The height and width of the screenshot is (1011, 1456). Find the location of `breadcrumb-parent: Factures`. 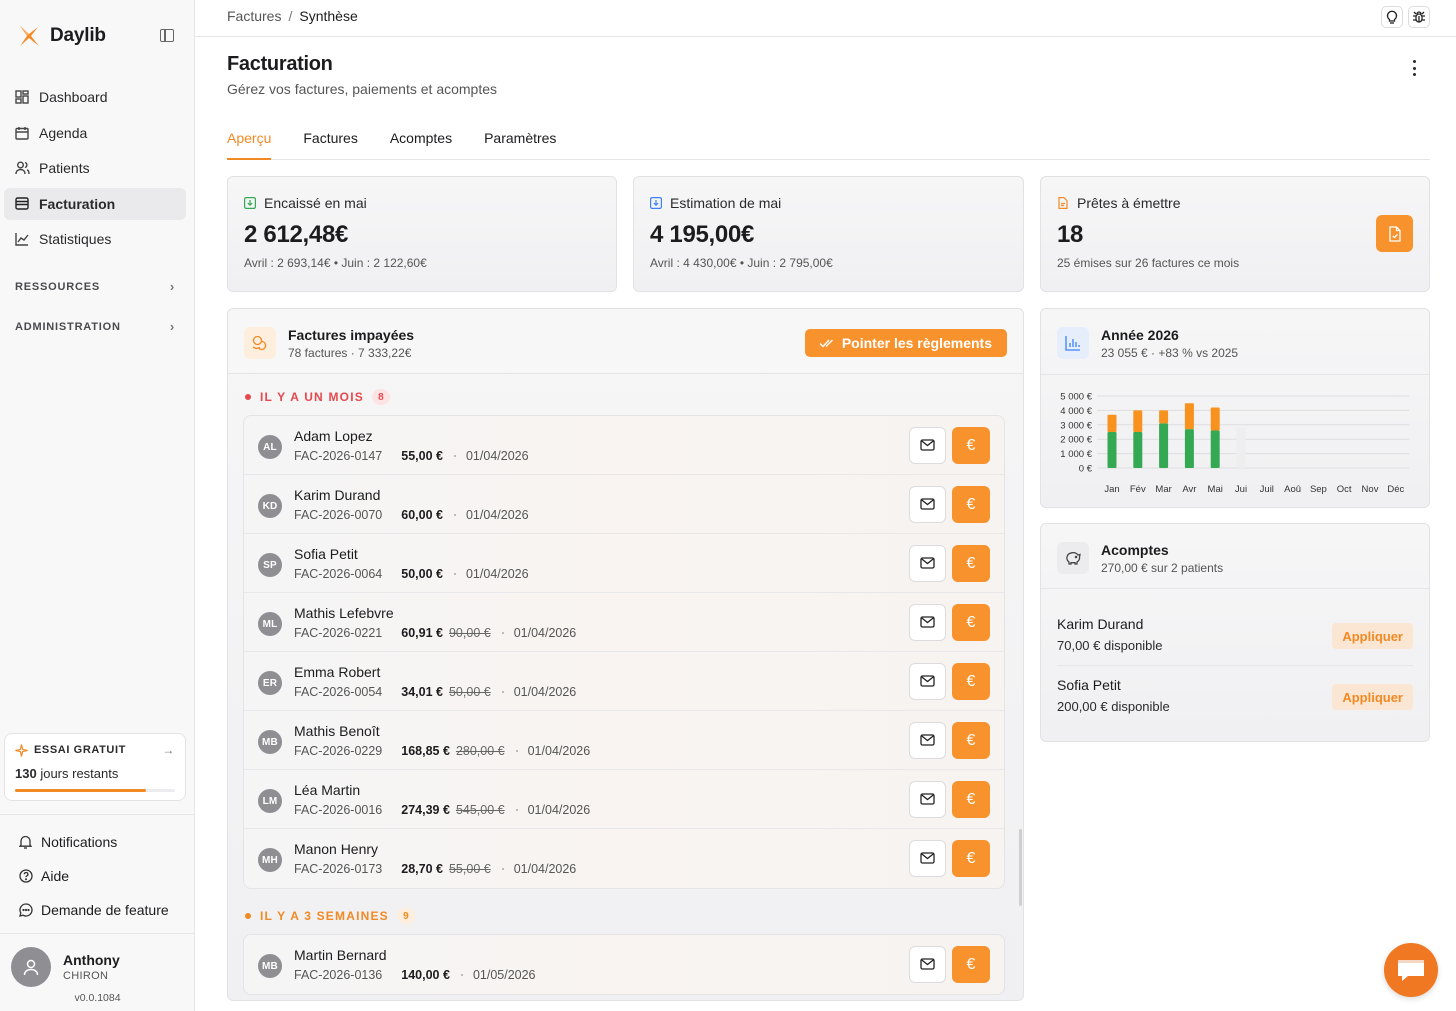

breadcrumb-parent: Factures is located at coordinates (254, 16).